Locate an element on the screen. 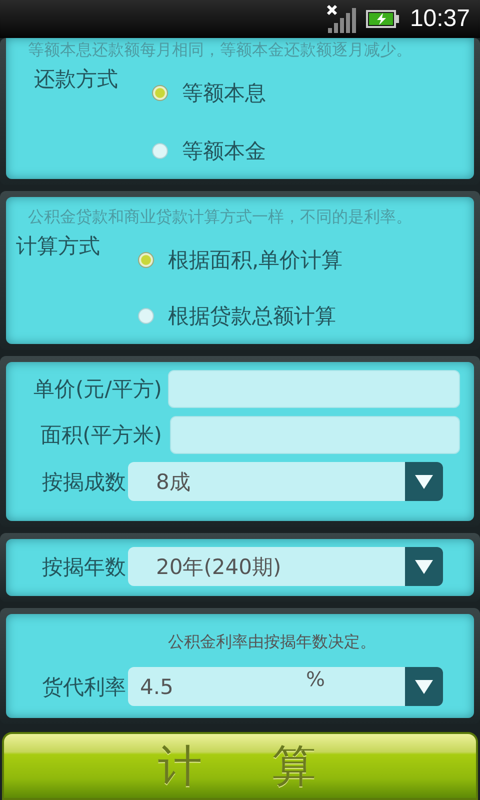 The width and height of the screenshot is (480, 800). field-label: 按揭年数 is located at coordinates (83, 567).